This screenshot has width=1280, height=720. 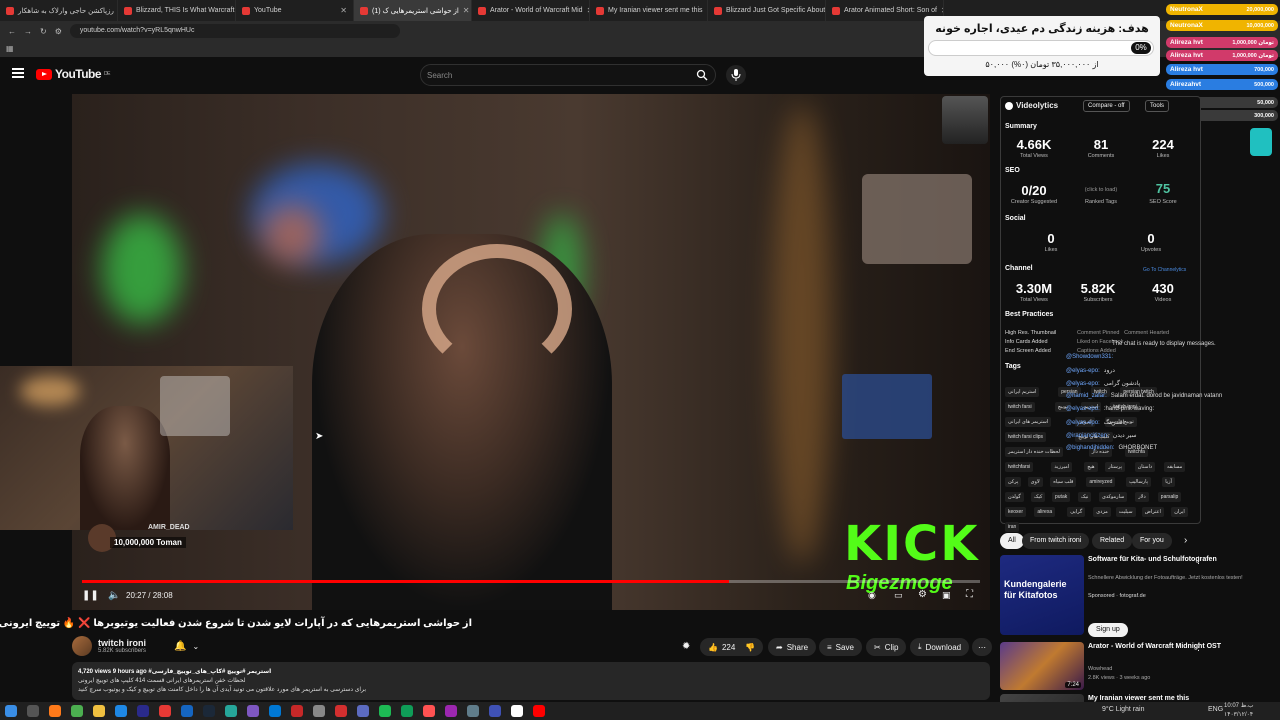 What do you see at coordinates (195, 646) in the screenshot?
I see `chevron-down-icon: ⌄` at bounding box center [195, 646].